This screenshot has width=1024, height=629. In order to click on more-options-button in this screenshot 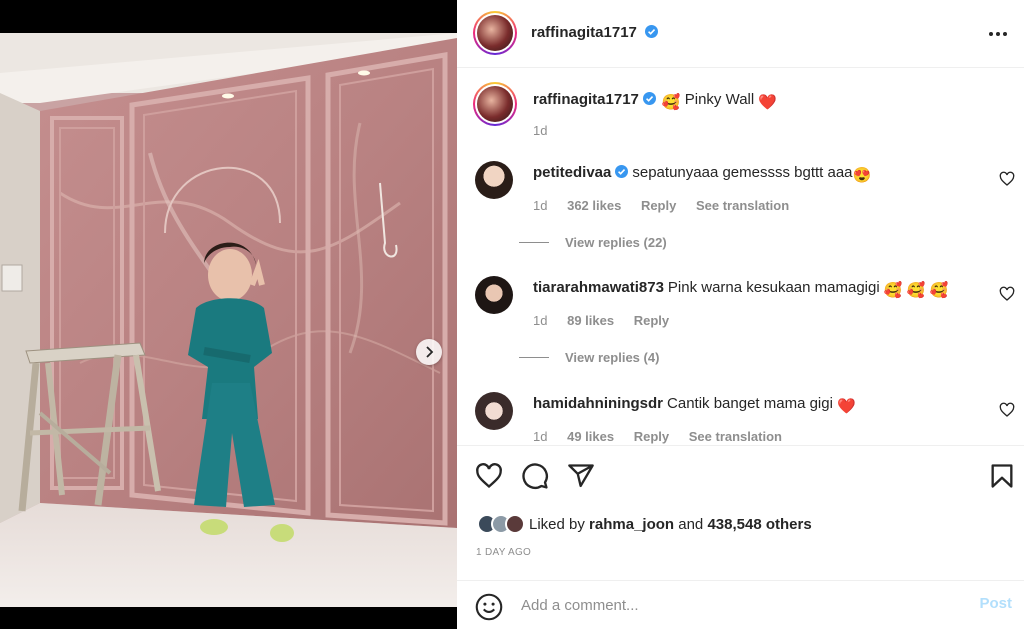, I will do `click(998, 34)`.